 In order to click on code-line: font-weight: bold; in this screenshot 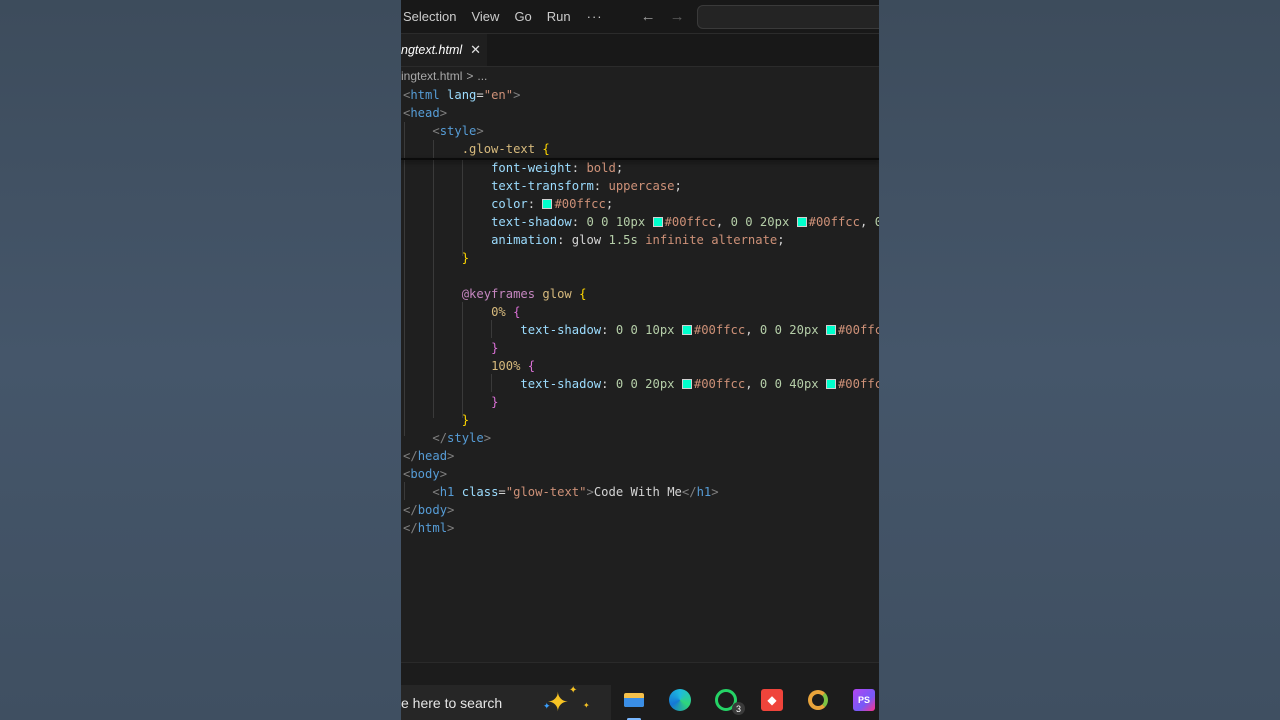, I will do `click(557, 168)`.